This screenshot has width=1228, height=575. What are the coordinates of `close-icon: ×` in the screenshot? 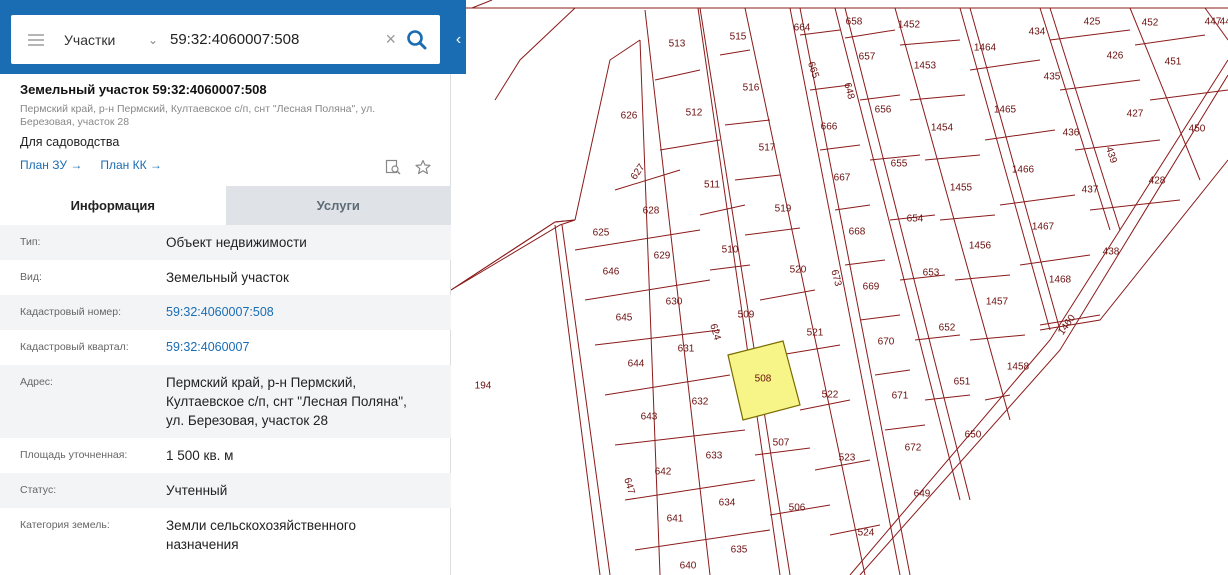 It's located at (390, 39).